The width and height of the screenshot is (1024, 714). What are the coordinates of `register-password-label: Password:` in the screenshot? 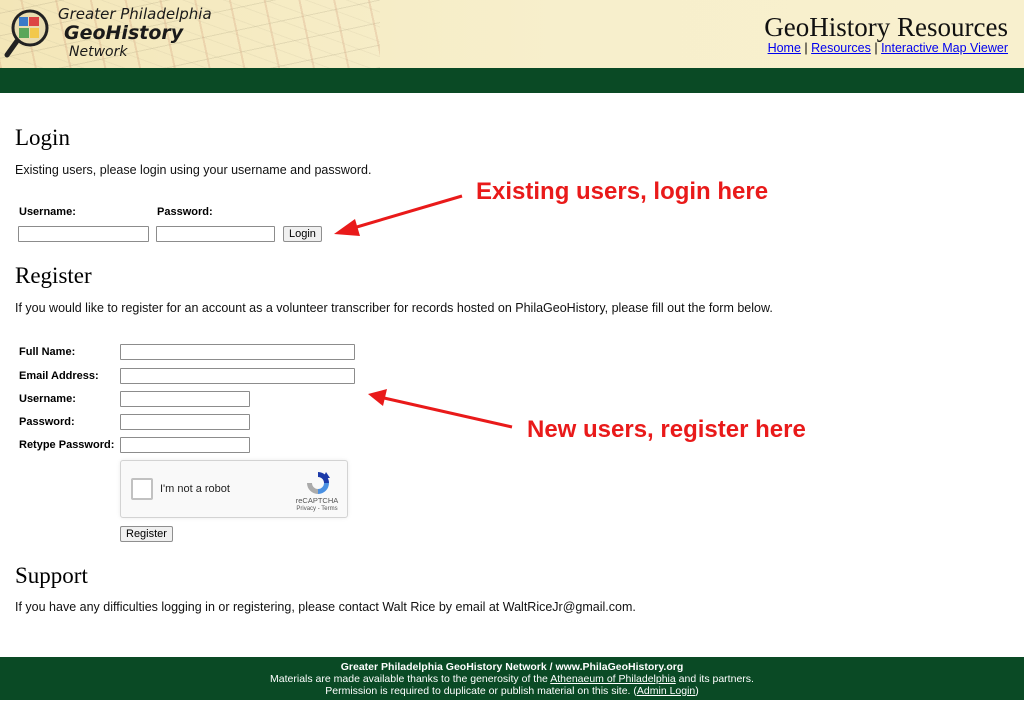 It's located at (47, 422).